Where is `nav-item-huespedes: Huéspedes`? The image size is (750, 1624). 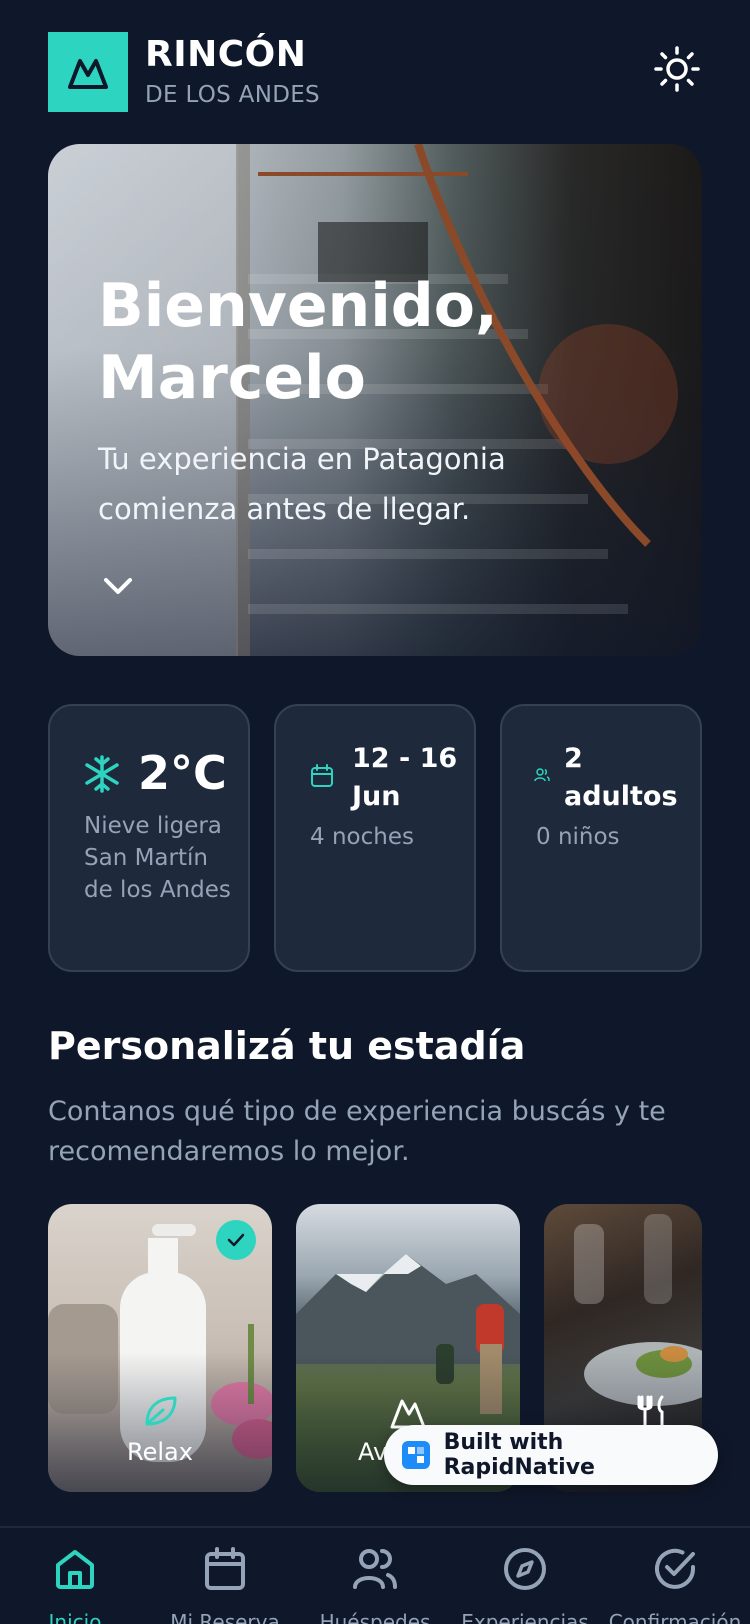 nav-item-huespedes: Huéspedes is located at coordinates (375, 1584).